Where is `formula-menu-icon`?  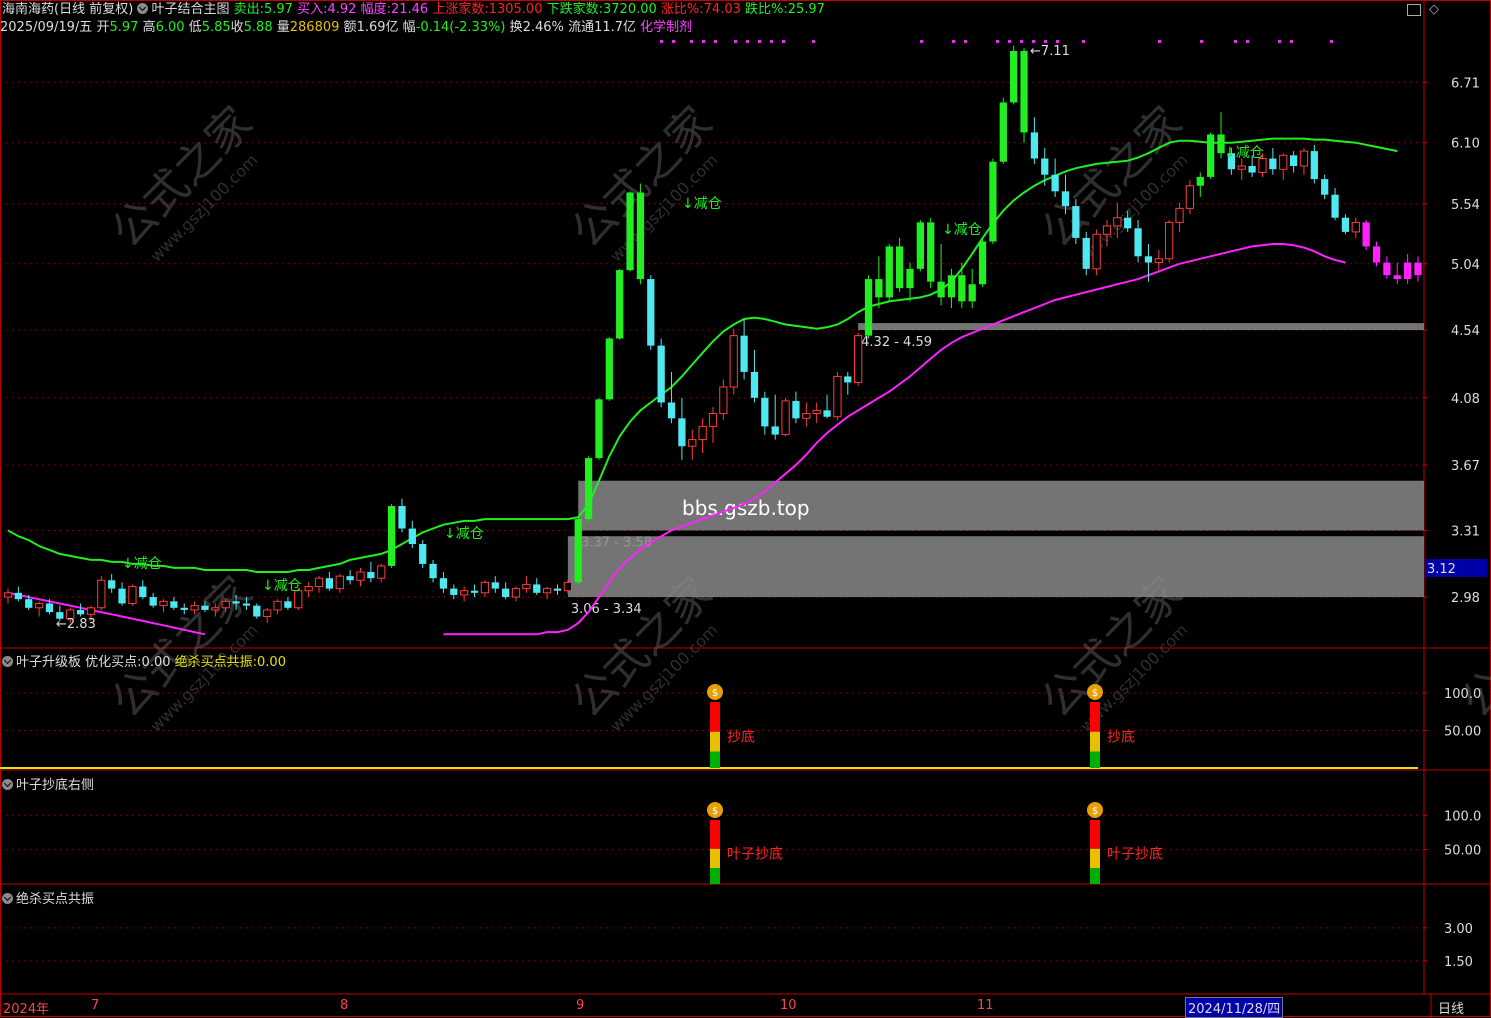 formula-menu-icon is located at coordinates (143, 8).